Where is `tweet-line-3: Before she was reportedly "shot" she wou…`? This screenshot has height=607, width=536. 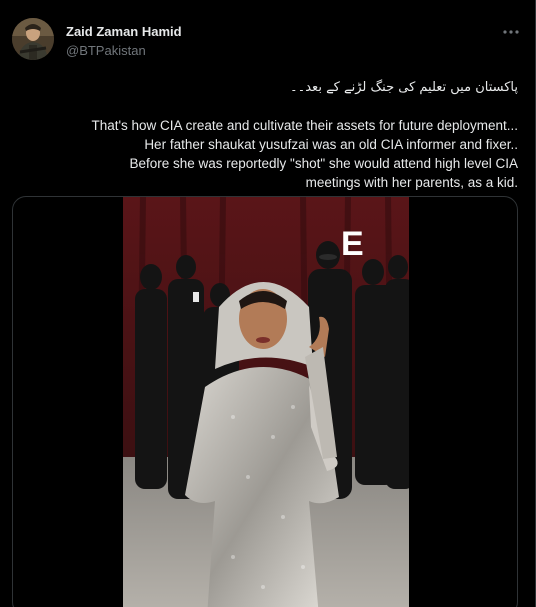 tweet-line-3: Before she was reportedly "shot" she wou… is located at coordinates (323, 163).